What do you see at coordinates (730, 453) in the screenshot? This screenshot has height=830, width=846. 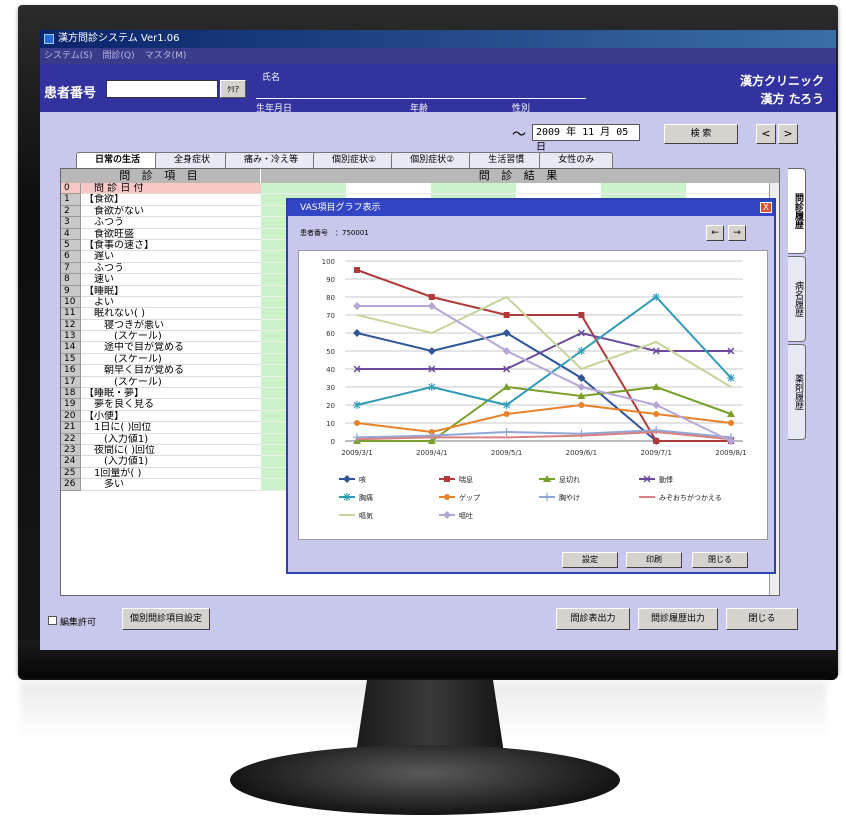 I see `x-tick-label: 2009/8/1` at bounding box center [730, 453].